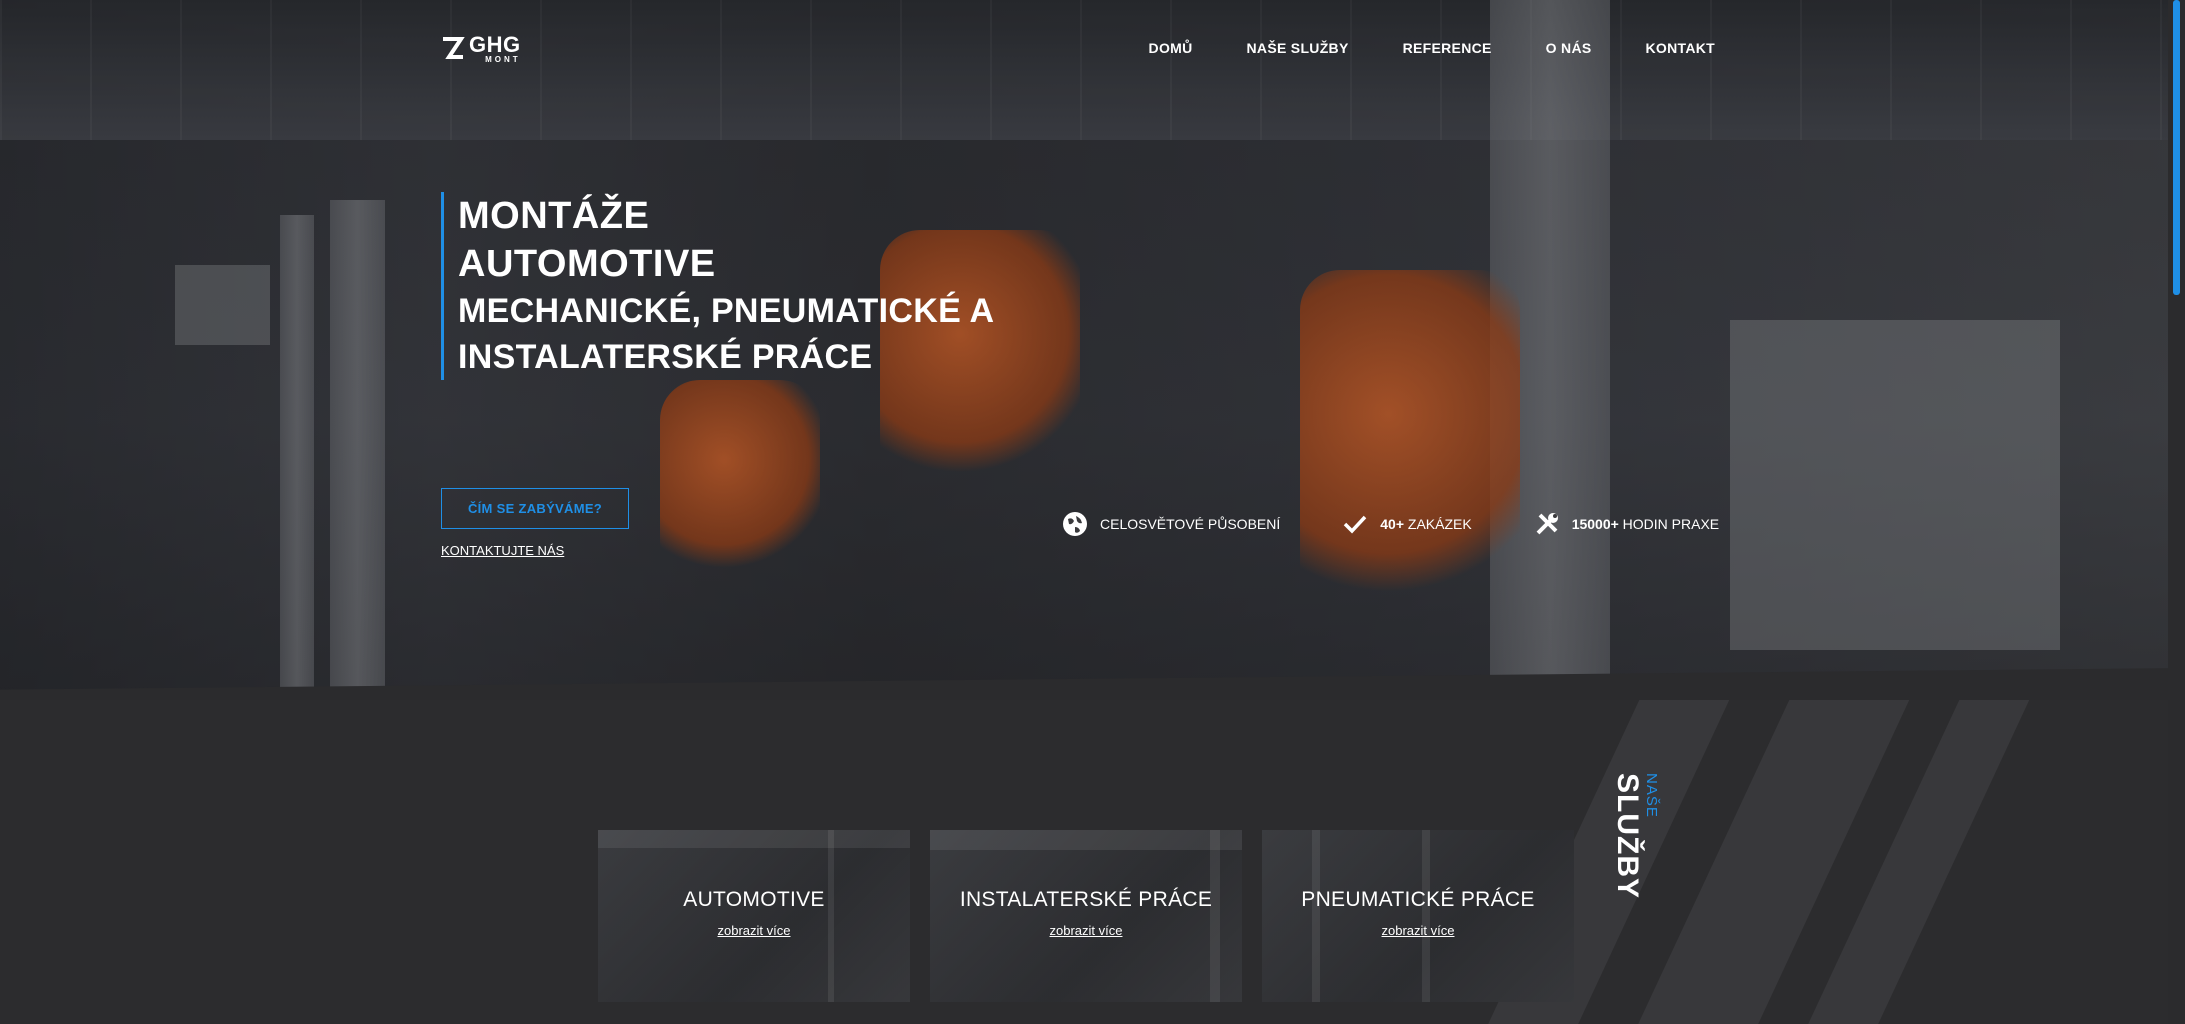 This screenshot has height=1024, width=2185. What do you see at coordinates (453, 49) in the screenshot?
I see `logo-mark-icon` at bounding box center [453, 49].